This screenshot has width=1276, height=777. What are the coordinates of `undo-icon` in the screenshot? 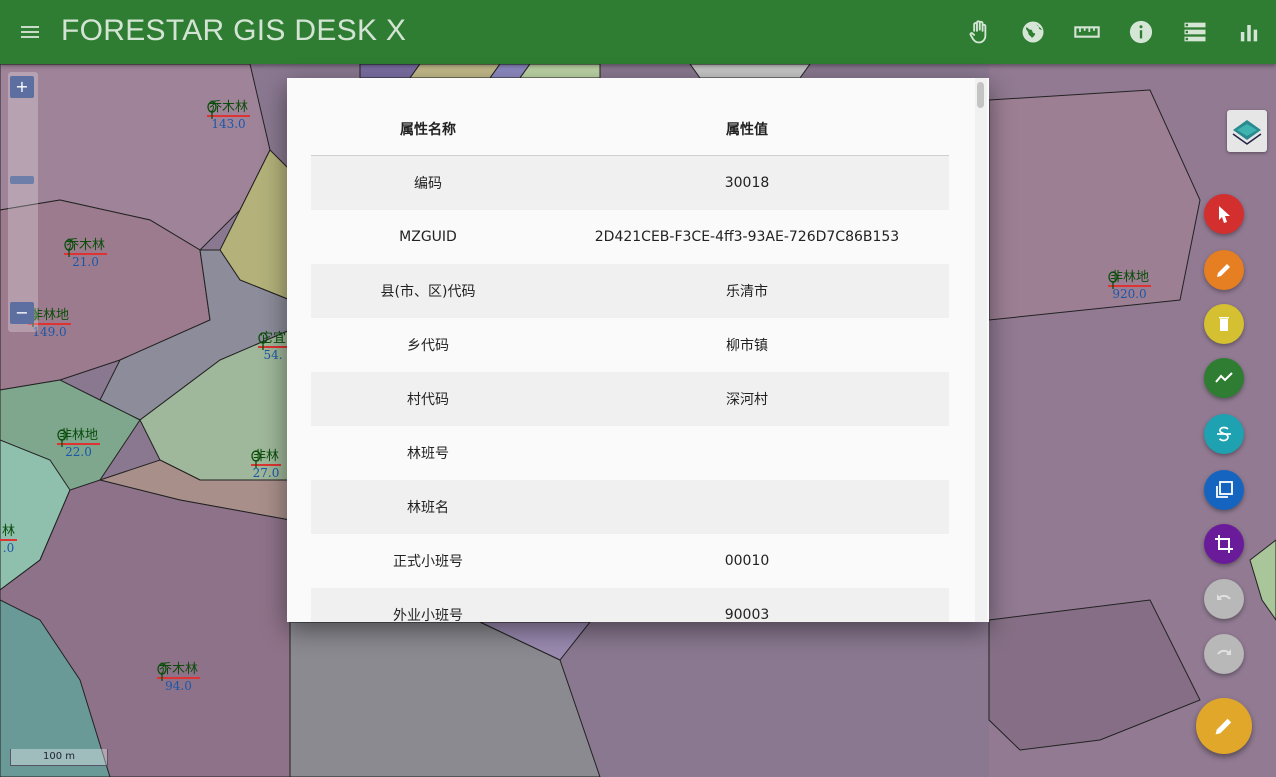 It's located at (1224, 597).